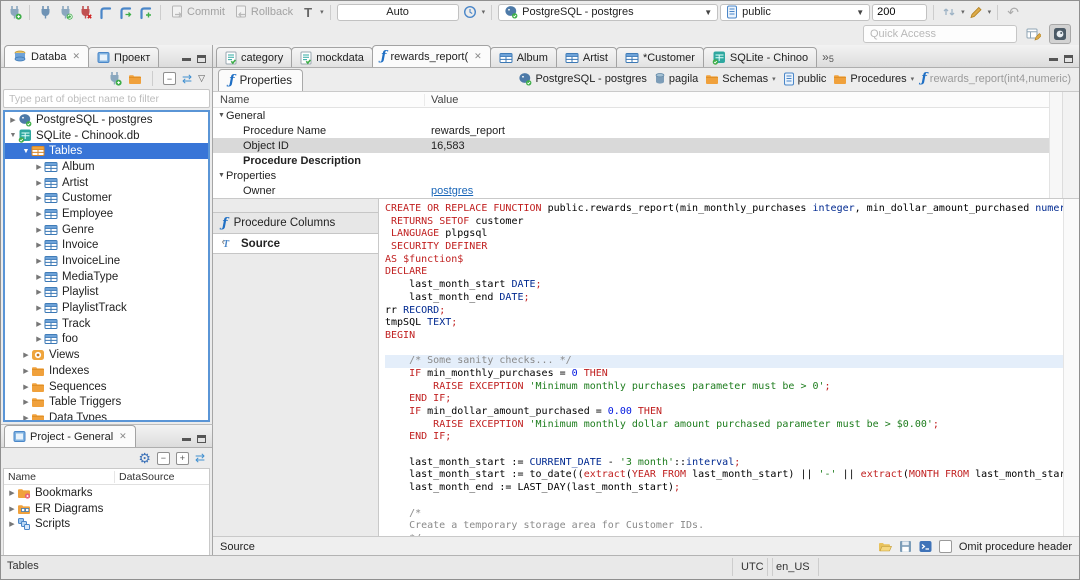  I want to click on connect-button, so click(45, 12).